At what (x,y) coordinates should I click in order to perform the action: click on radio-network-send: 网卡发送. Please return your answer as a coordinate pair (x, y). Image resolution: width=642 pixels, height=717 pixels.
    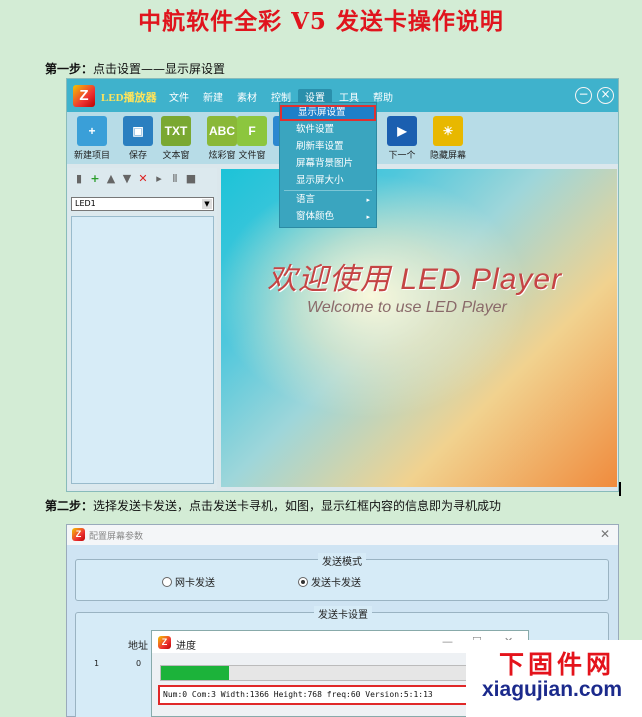
    Looking at the image, I should click on (188, 581).